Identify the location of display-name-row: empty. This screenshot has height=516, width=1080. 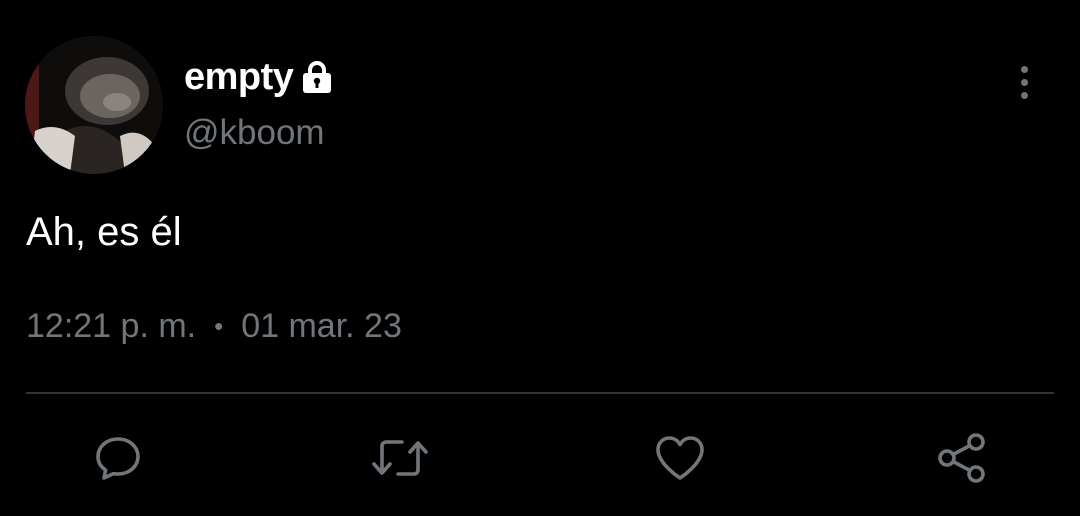
(259, 77).